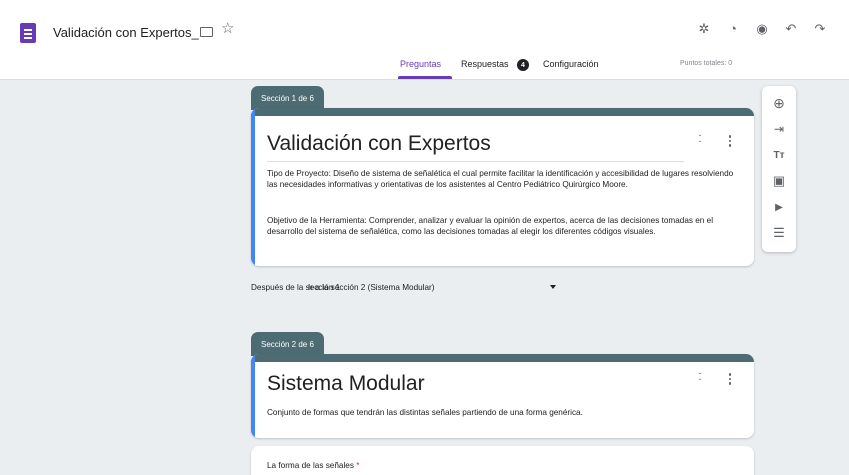  I want to click on form-title: Validación con Expertos, so click(379, 144).